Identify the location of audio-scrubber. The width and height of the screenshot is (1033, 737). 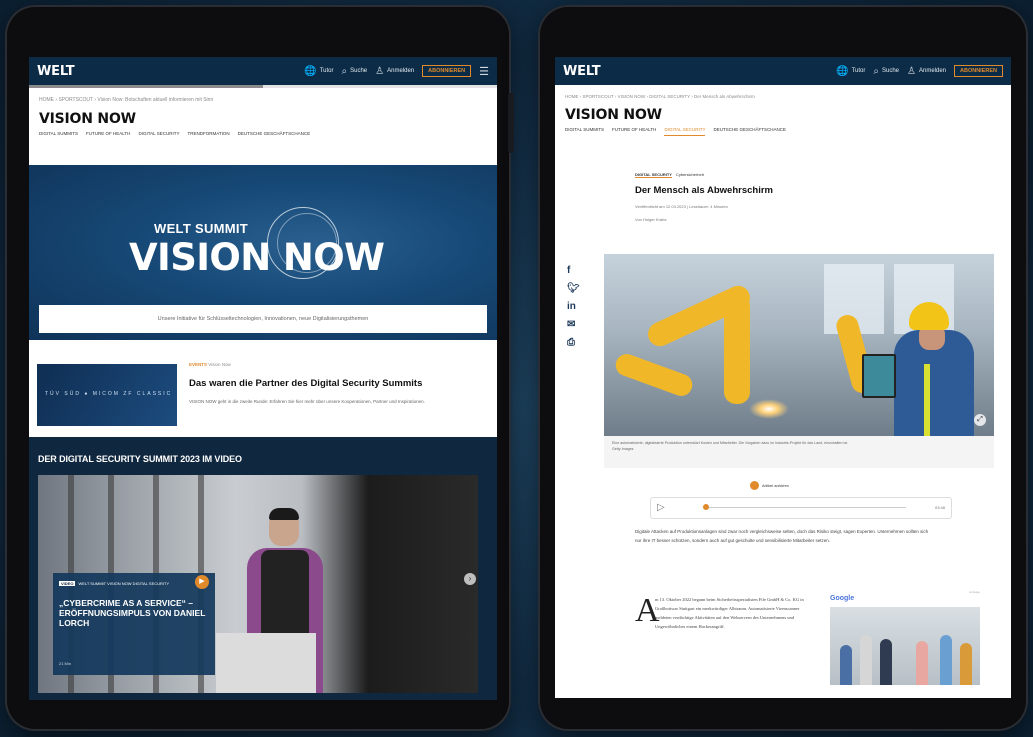
(706, 507).